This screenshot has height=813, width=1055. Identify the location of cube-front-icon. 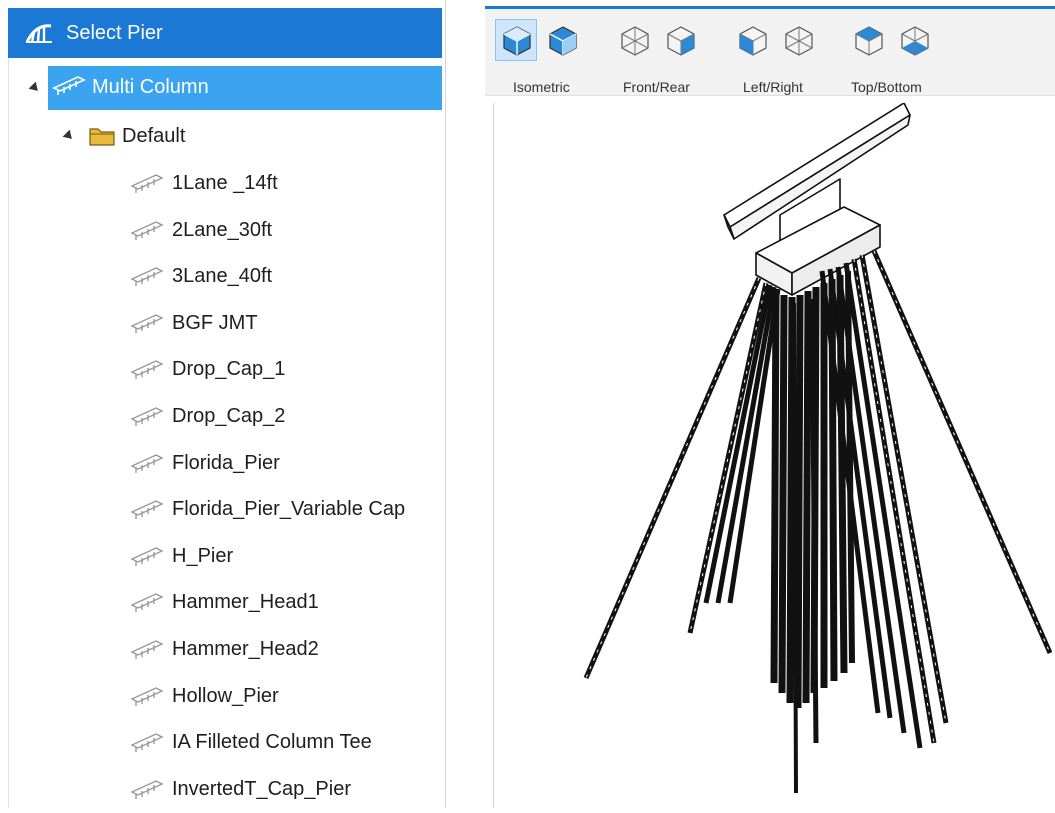
(635, 41).